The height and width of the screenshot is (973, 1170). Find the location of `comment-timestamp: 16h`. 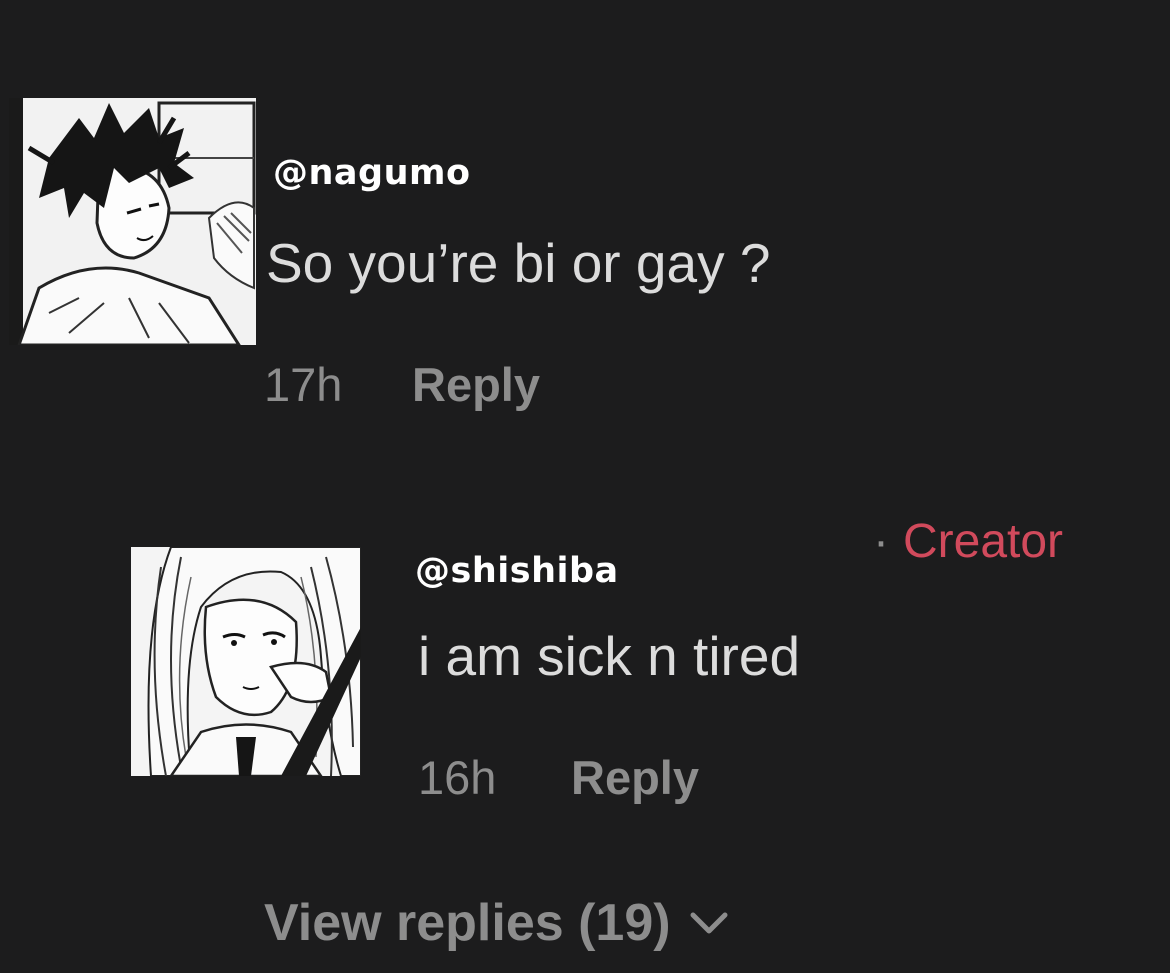

comment-timestamp: 16h is located at coordinates (457, 777).